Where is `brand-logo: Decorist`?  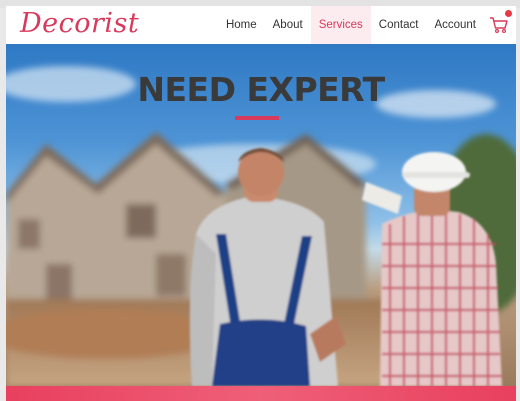
brand-logo: Decorist is located at coordinates (79, 23).